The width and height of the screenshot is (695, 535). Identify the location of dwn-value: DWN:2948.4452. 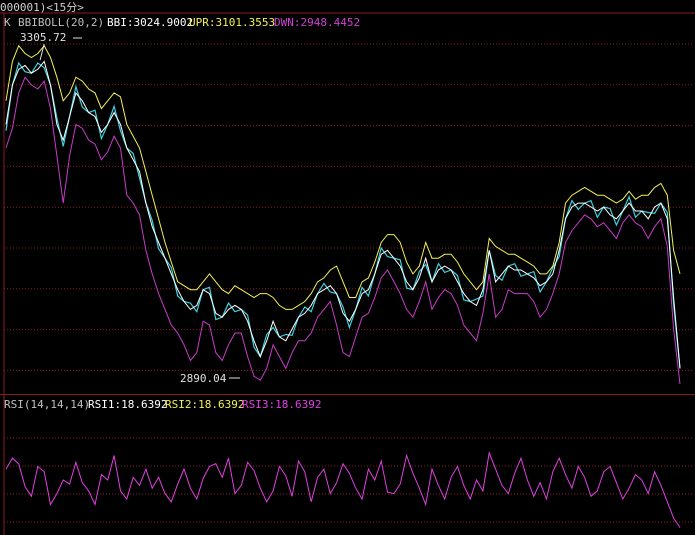
(317, 22).